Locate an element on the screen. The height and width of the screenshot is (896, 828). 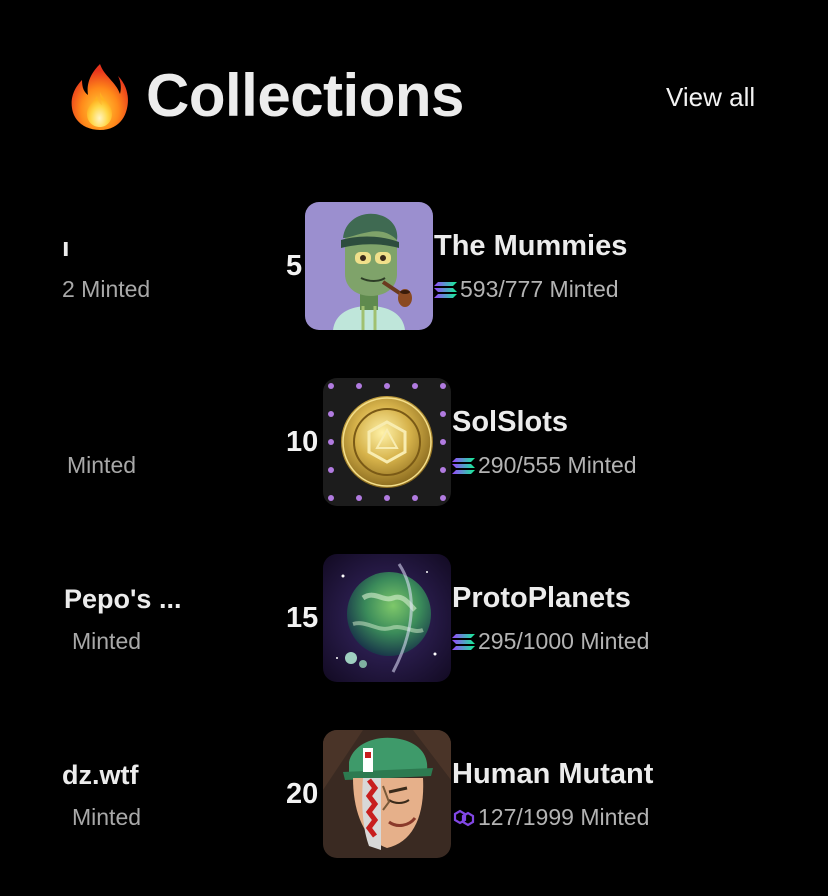
planet-icon is located at coordinates (387, 618).